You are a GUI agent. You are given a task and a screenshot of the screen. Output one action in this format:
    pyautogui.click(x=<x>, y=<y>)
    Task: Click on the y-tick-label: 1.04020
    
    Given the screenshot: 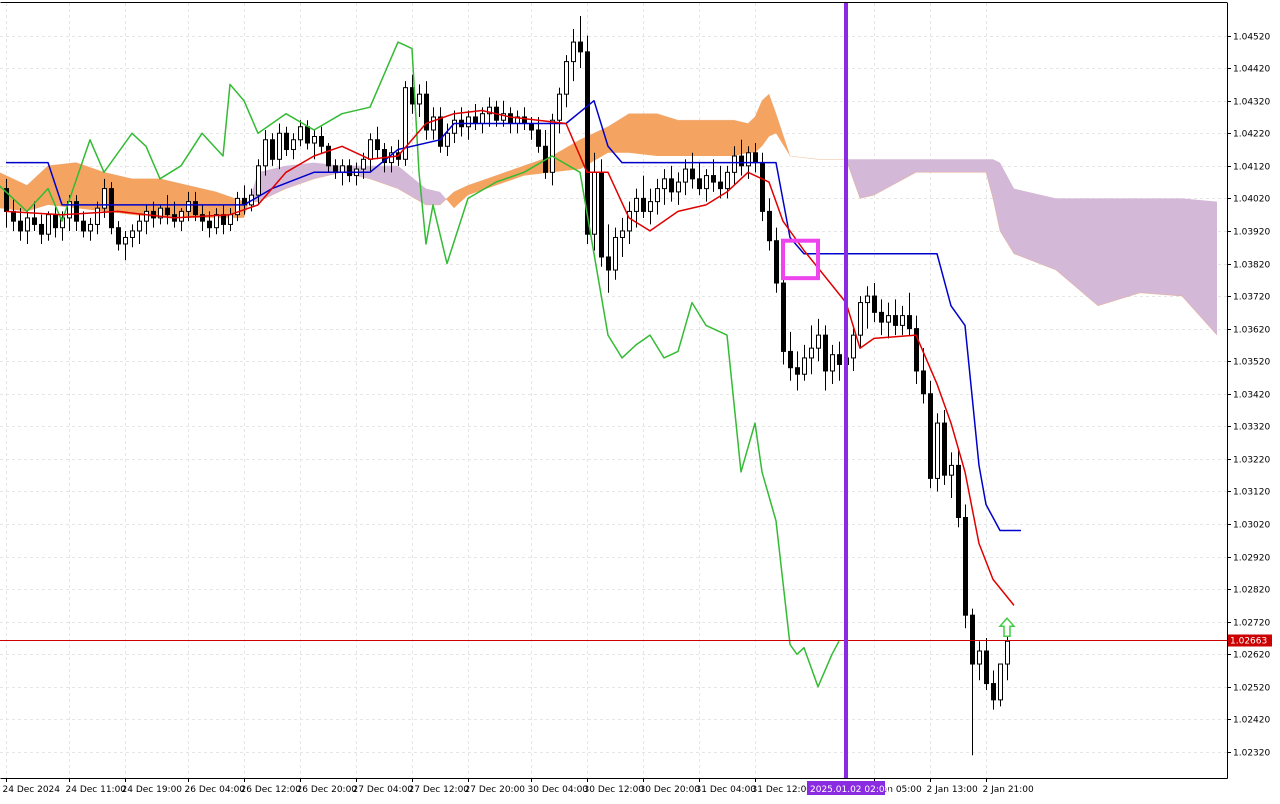 What is the action you would take?
    pyautogui.click(x=1251, y=200)
    